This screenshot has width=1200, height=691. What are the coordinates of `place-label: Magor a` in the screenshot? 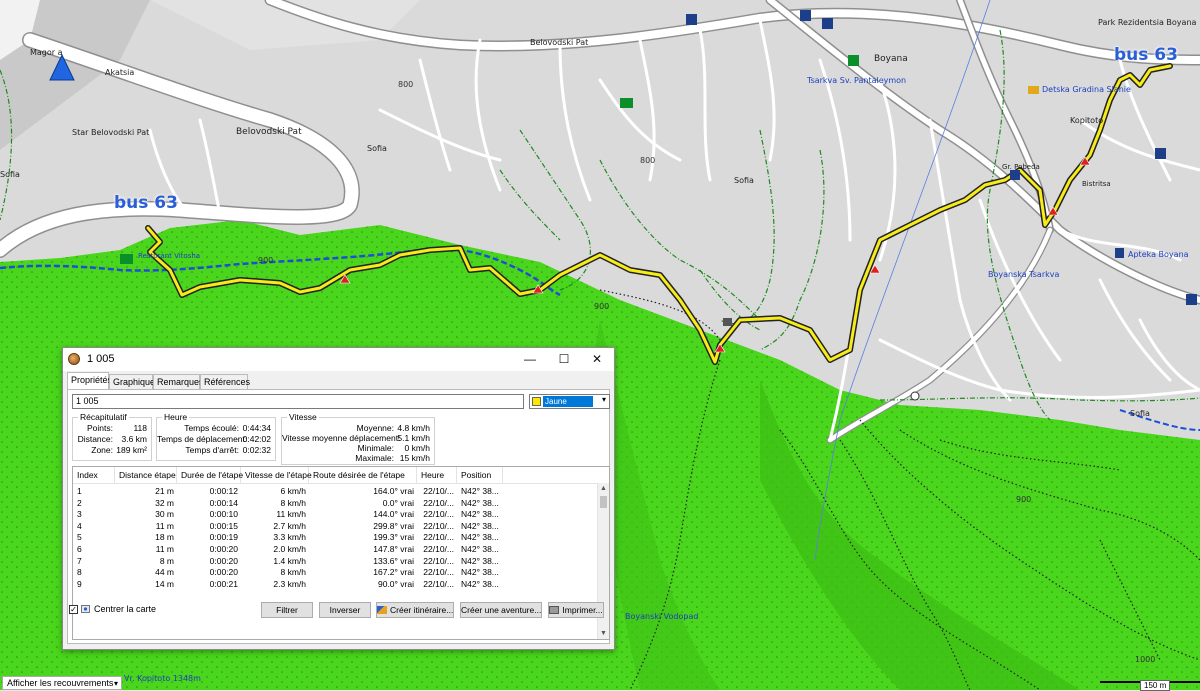 It's located at (46, 52).